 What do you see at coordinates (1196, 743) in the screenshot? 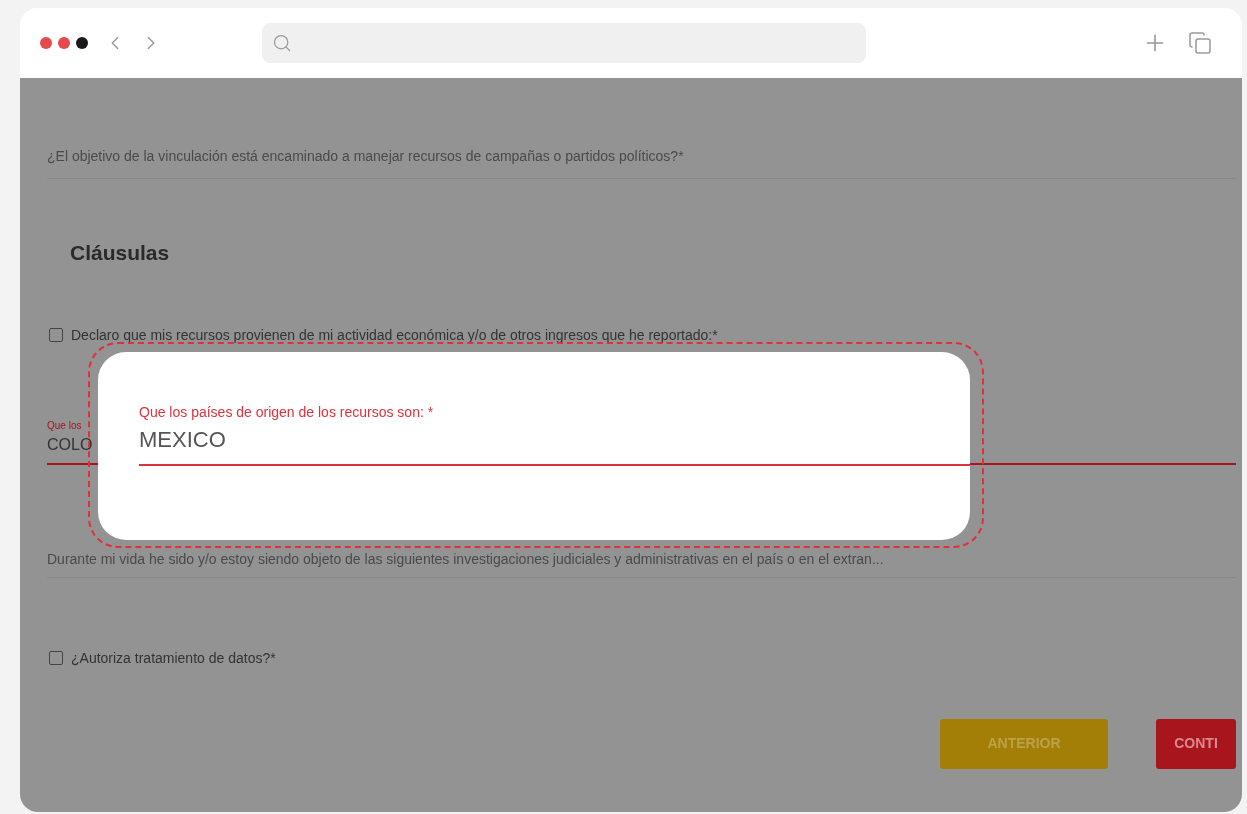
I see `continue-button: CONTI` at bounding box center [1196, 743].